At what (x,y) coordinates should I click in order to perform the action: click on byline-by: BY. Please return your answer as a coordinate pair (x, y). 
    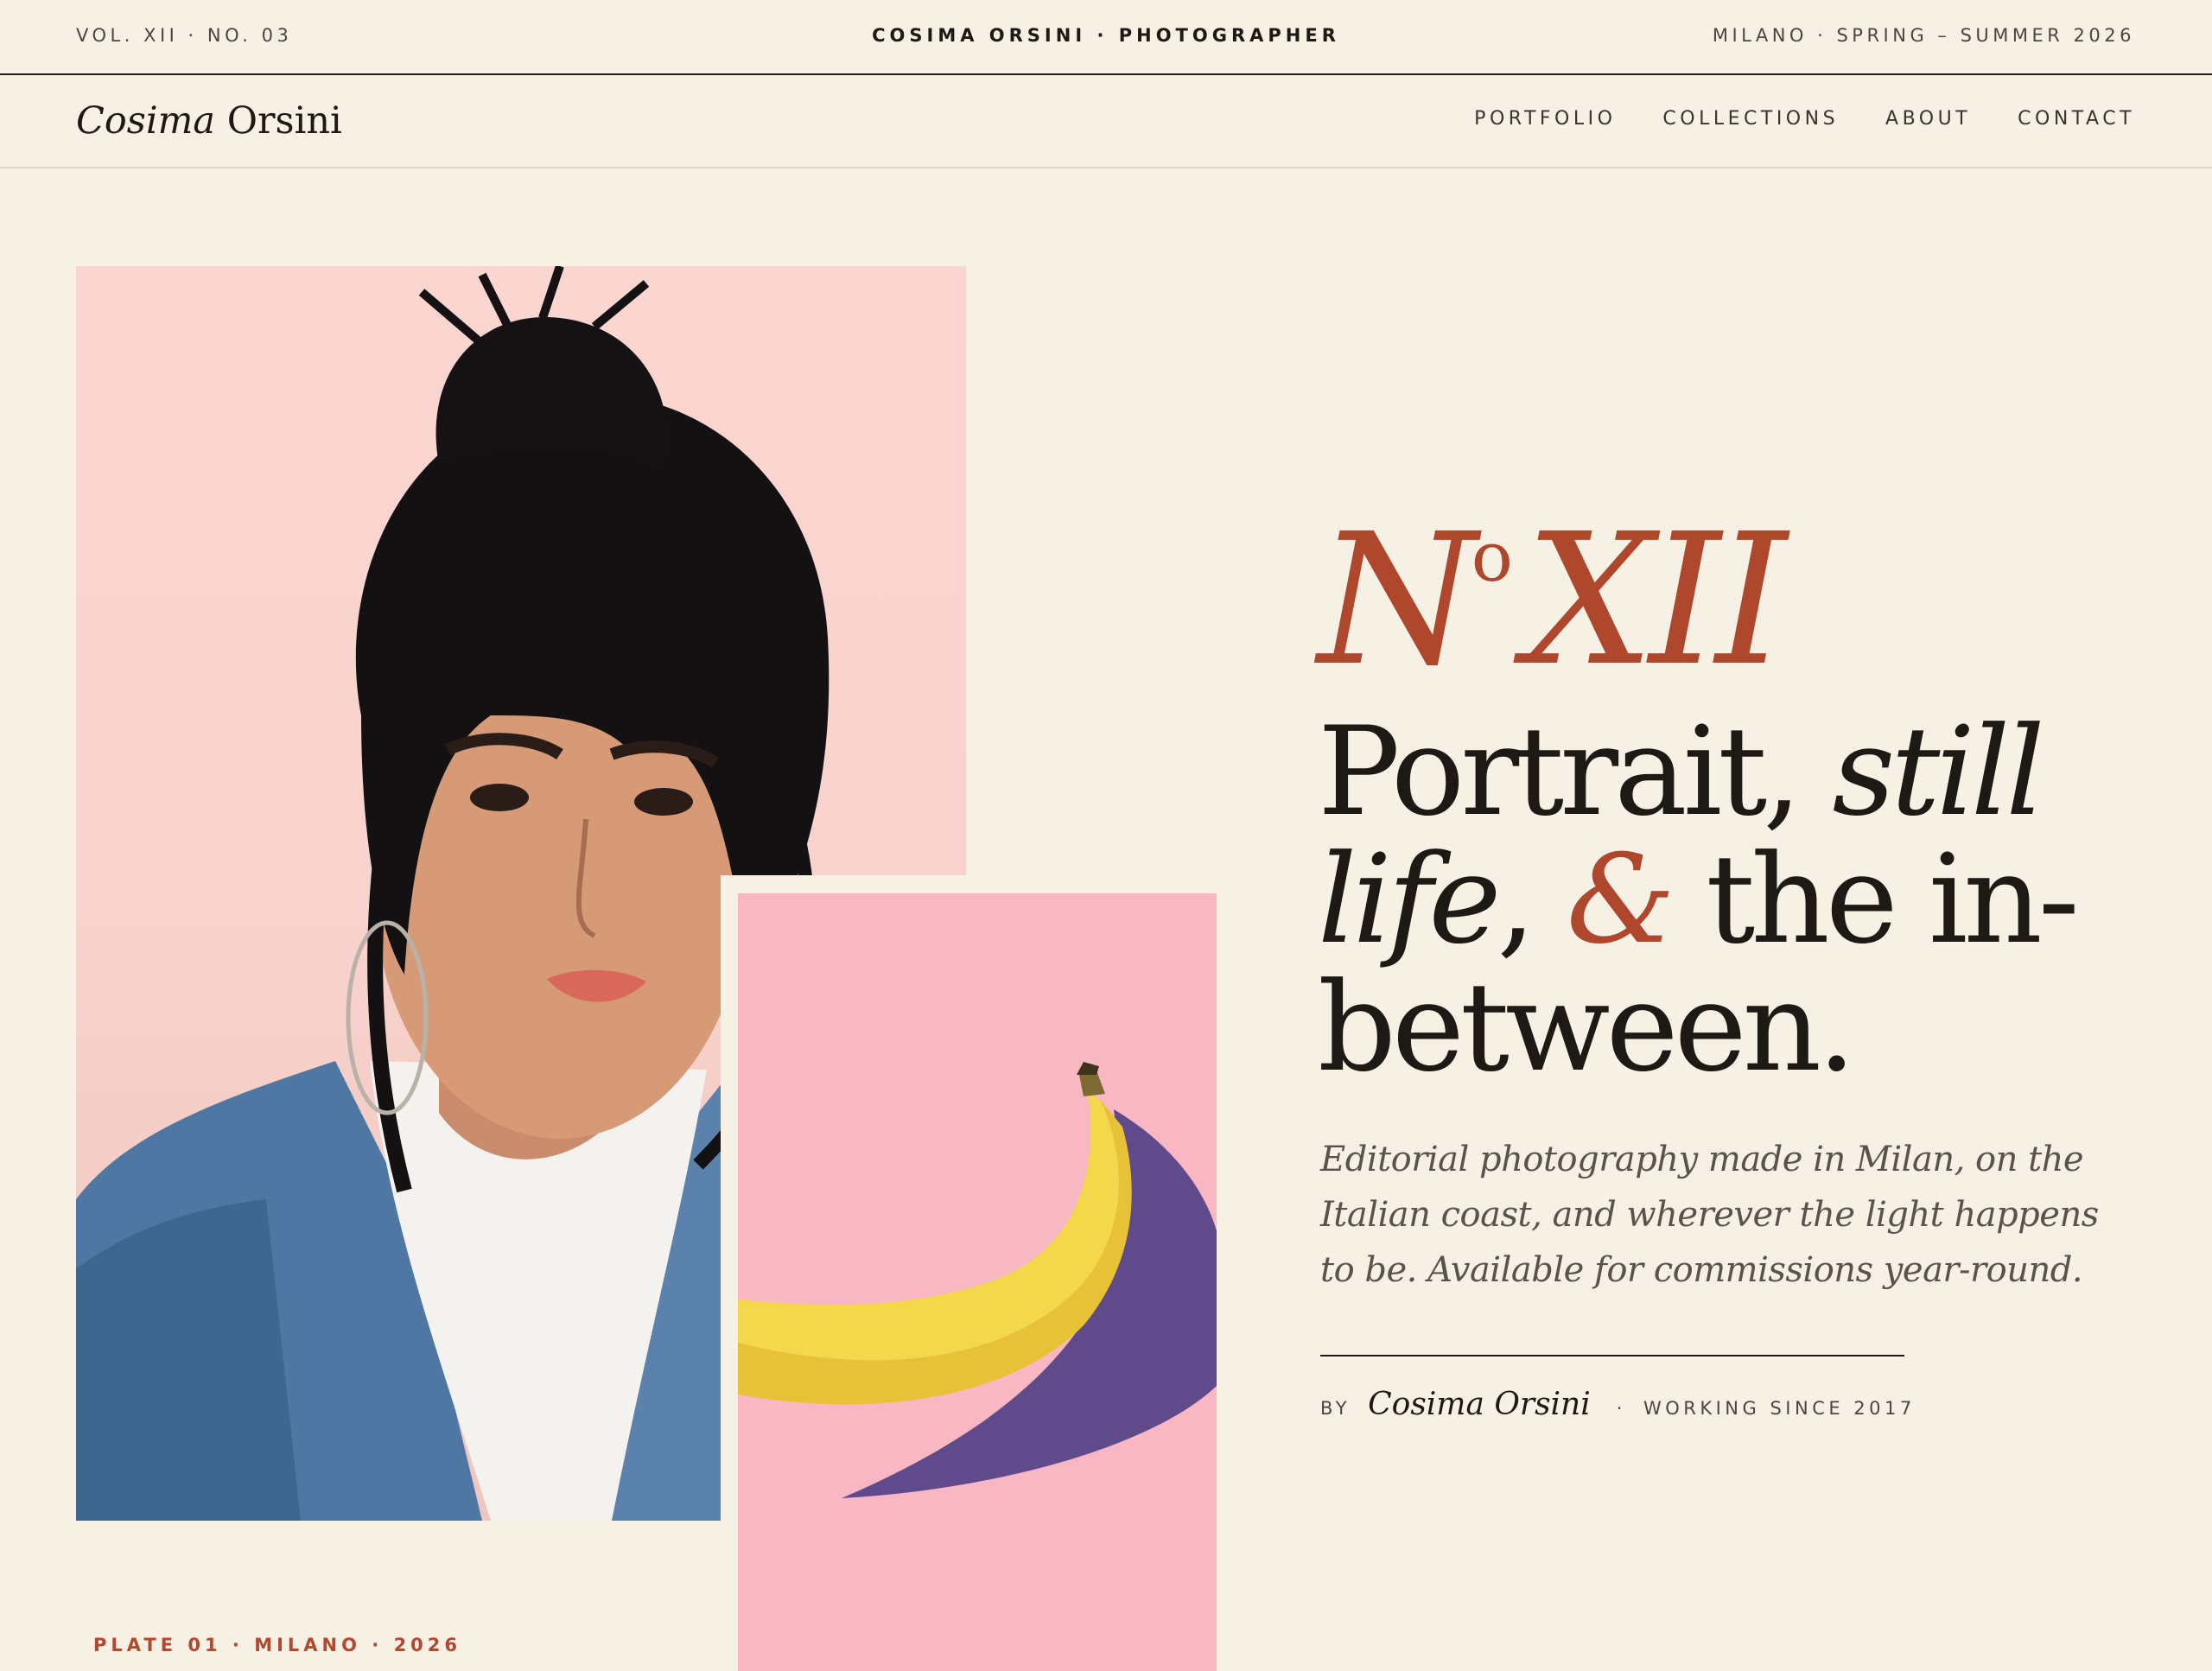
    Looking at the image, I should click on (1335, 1408).